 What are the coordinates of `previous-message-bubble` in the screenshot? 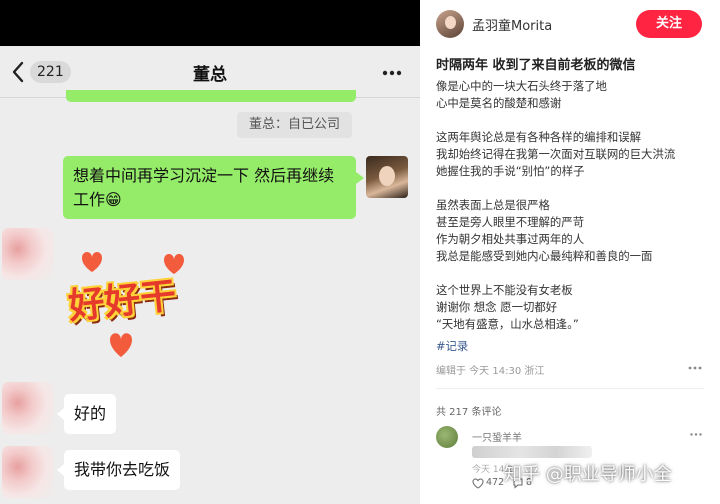 It's located at (211, 96).